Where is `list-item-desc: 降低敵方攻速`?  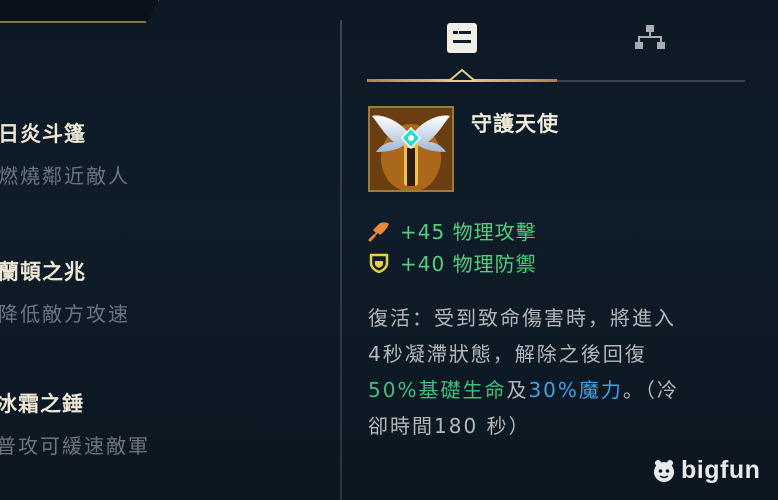 list-item-desc: 降低敵方攻速 is located at coordinates (65, 314).